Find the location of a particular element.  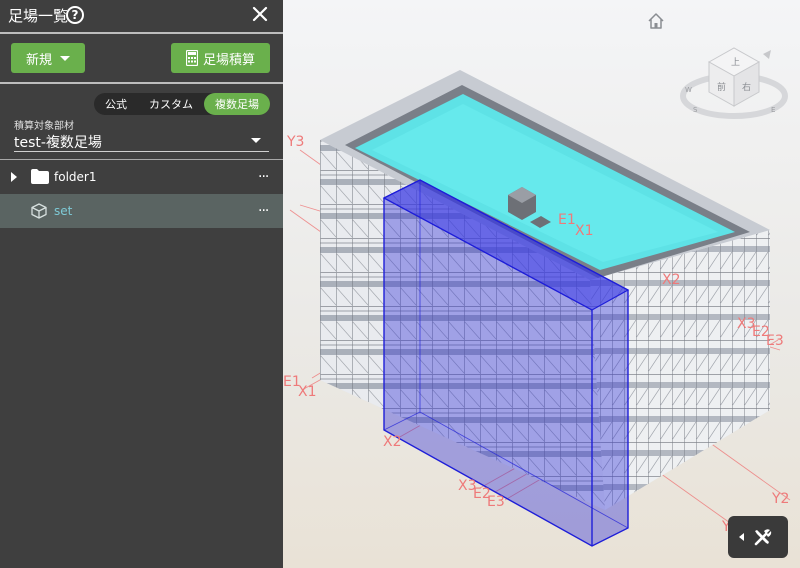

mode-segmented-control: 公式 カスタム 複数足場 is located at coordinates (182, 104).